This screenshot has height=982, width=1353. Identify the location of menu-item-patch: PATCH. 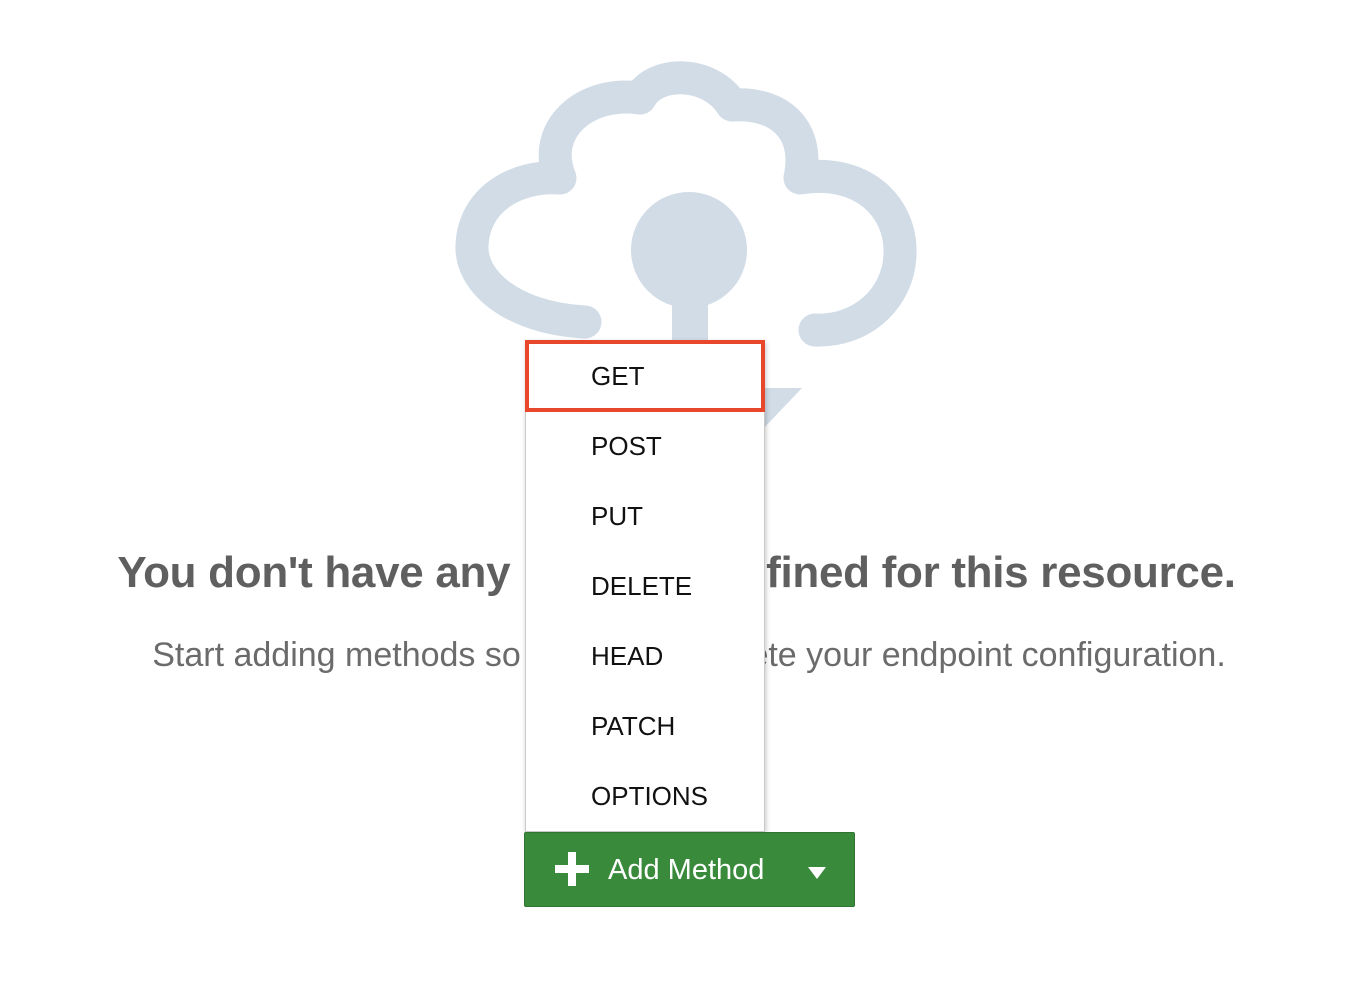
(645, 726).